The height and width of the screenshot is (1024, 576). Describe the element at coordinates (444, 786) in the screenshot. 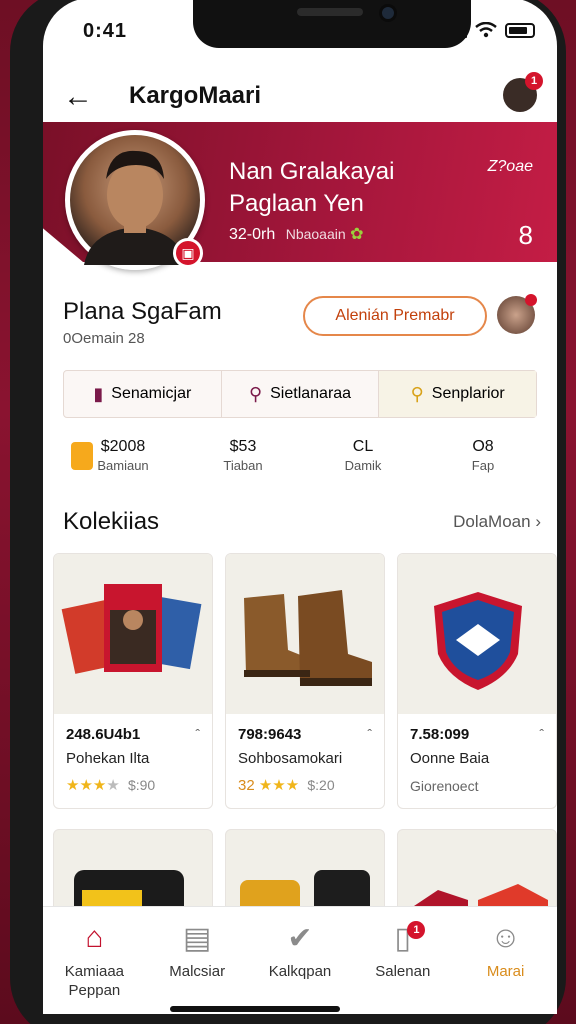

I see `product-extra: Giorenoect` at that location.